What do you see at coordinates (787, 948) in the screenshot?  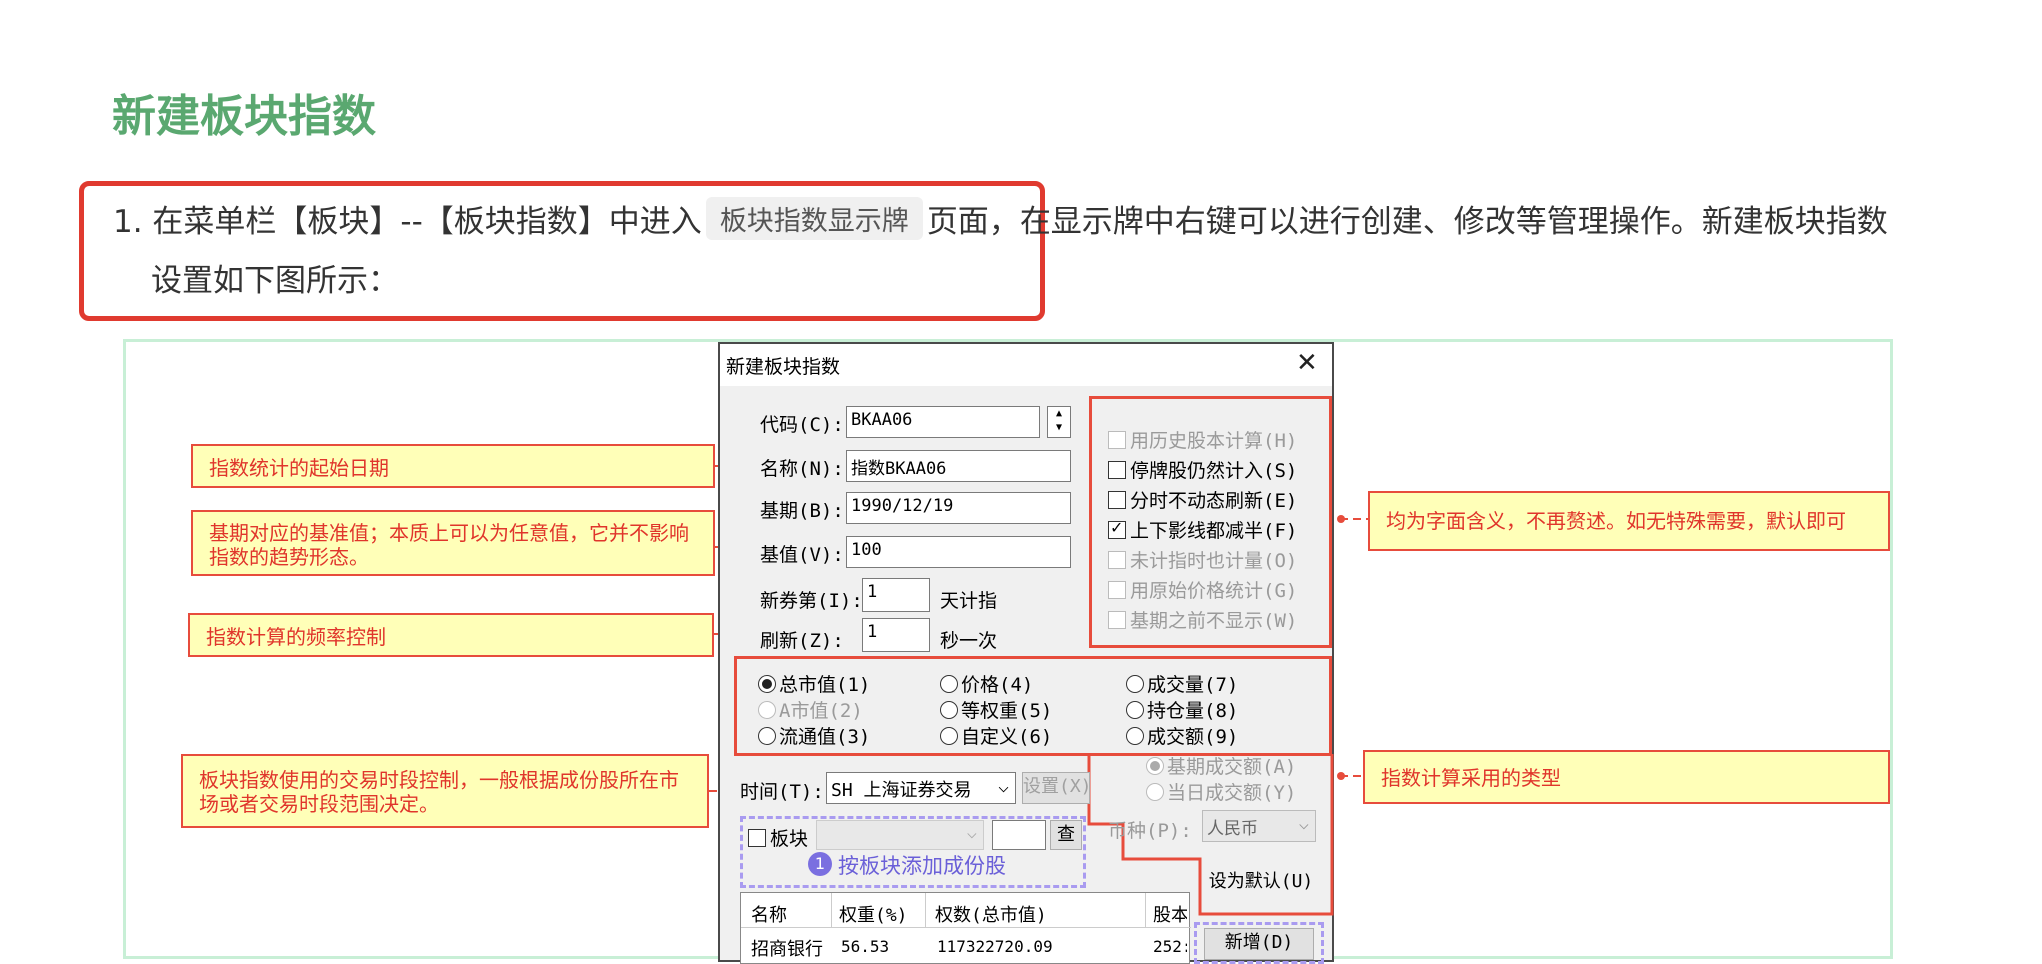 I see `table-cell: 招商银行` at bounding box center [787, 948].